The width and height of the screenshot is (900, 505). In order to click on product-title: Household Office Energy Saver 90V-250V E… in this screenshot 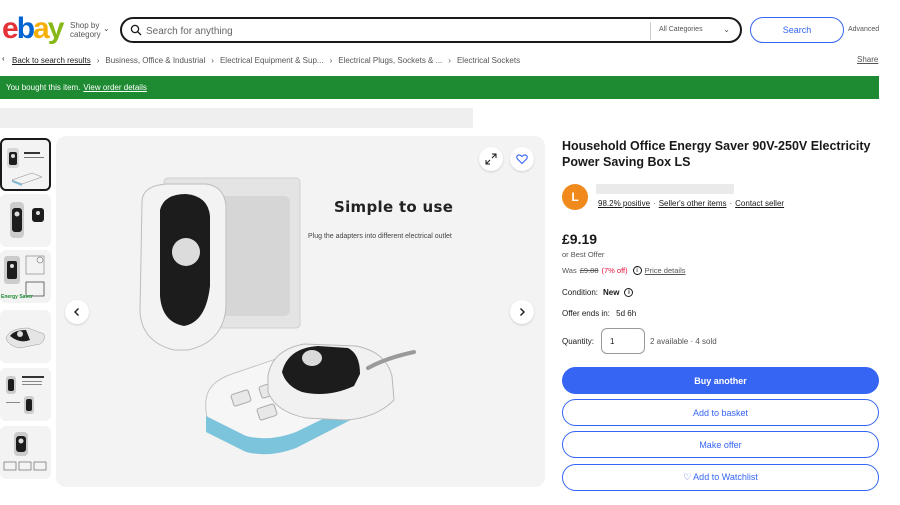, I will do `click(716, 154)`.